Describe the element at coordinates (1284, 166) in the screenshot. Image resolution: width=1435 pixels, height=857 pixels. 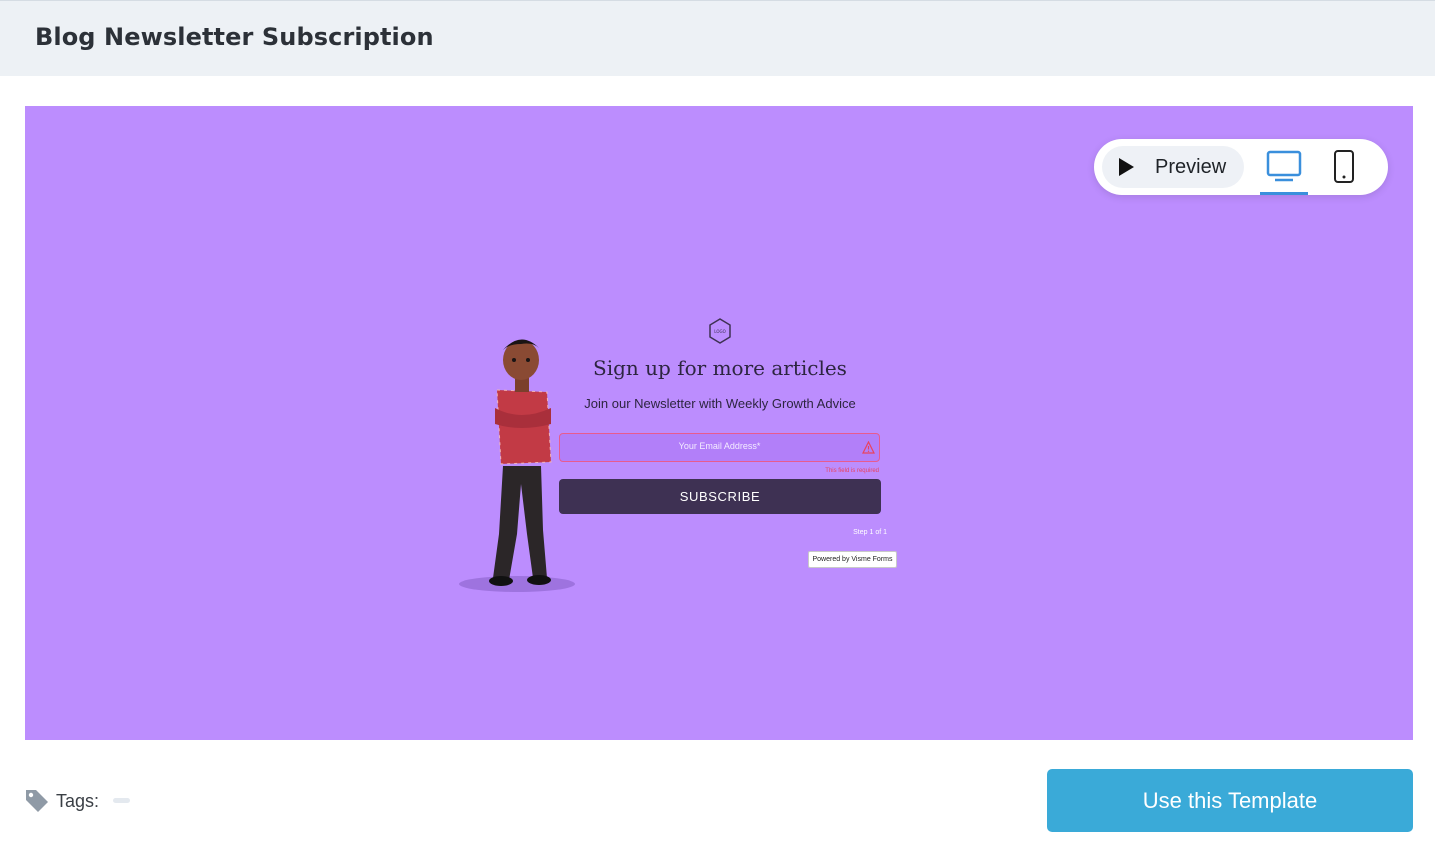
I see `desktop-icon` at that location.